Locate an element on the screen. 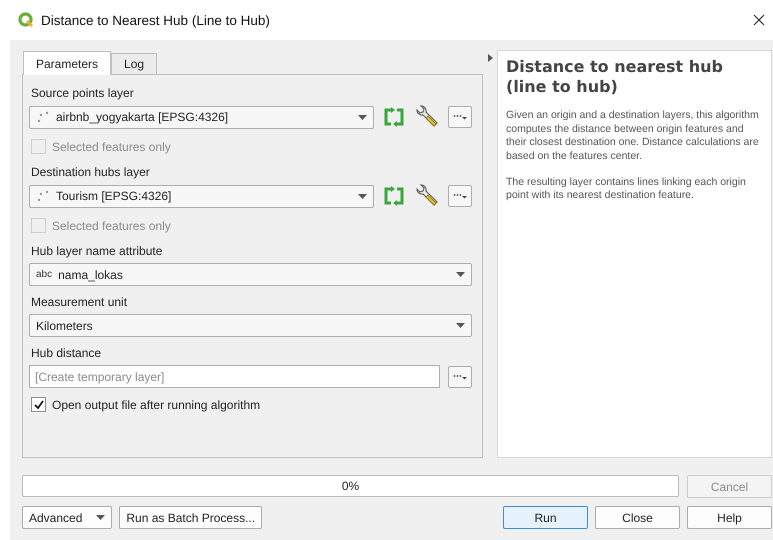  app-logo-icon is located at coordinates (26, 20).